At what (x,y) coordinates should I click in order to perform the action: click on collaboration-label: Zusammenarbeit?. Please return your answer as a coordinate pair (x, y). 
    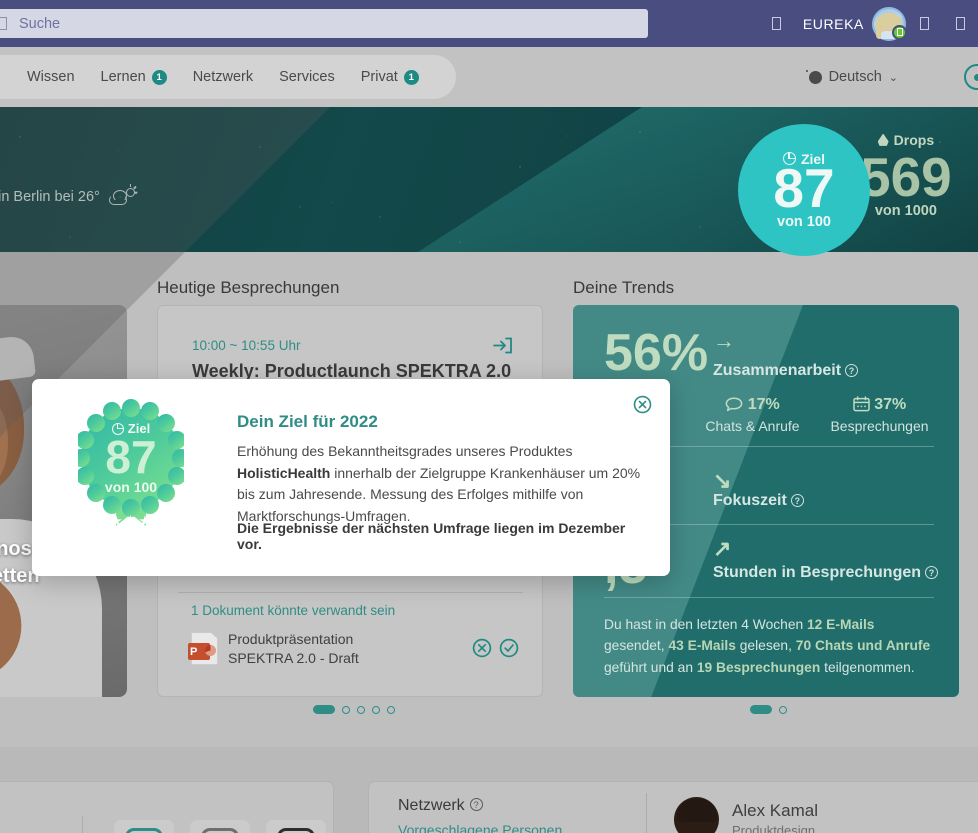
    Looking at the image, I should click on (786, 371).